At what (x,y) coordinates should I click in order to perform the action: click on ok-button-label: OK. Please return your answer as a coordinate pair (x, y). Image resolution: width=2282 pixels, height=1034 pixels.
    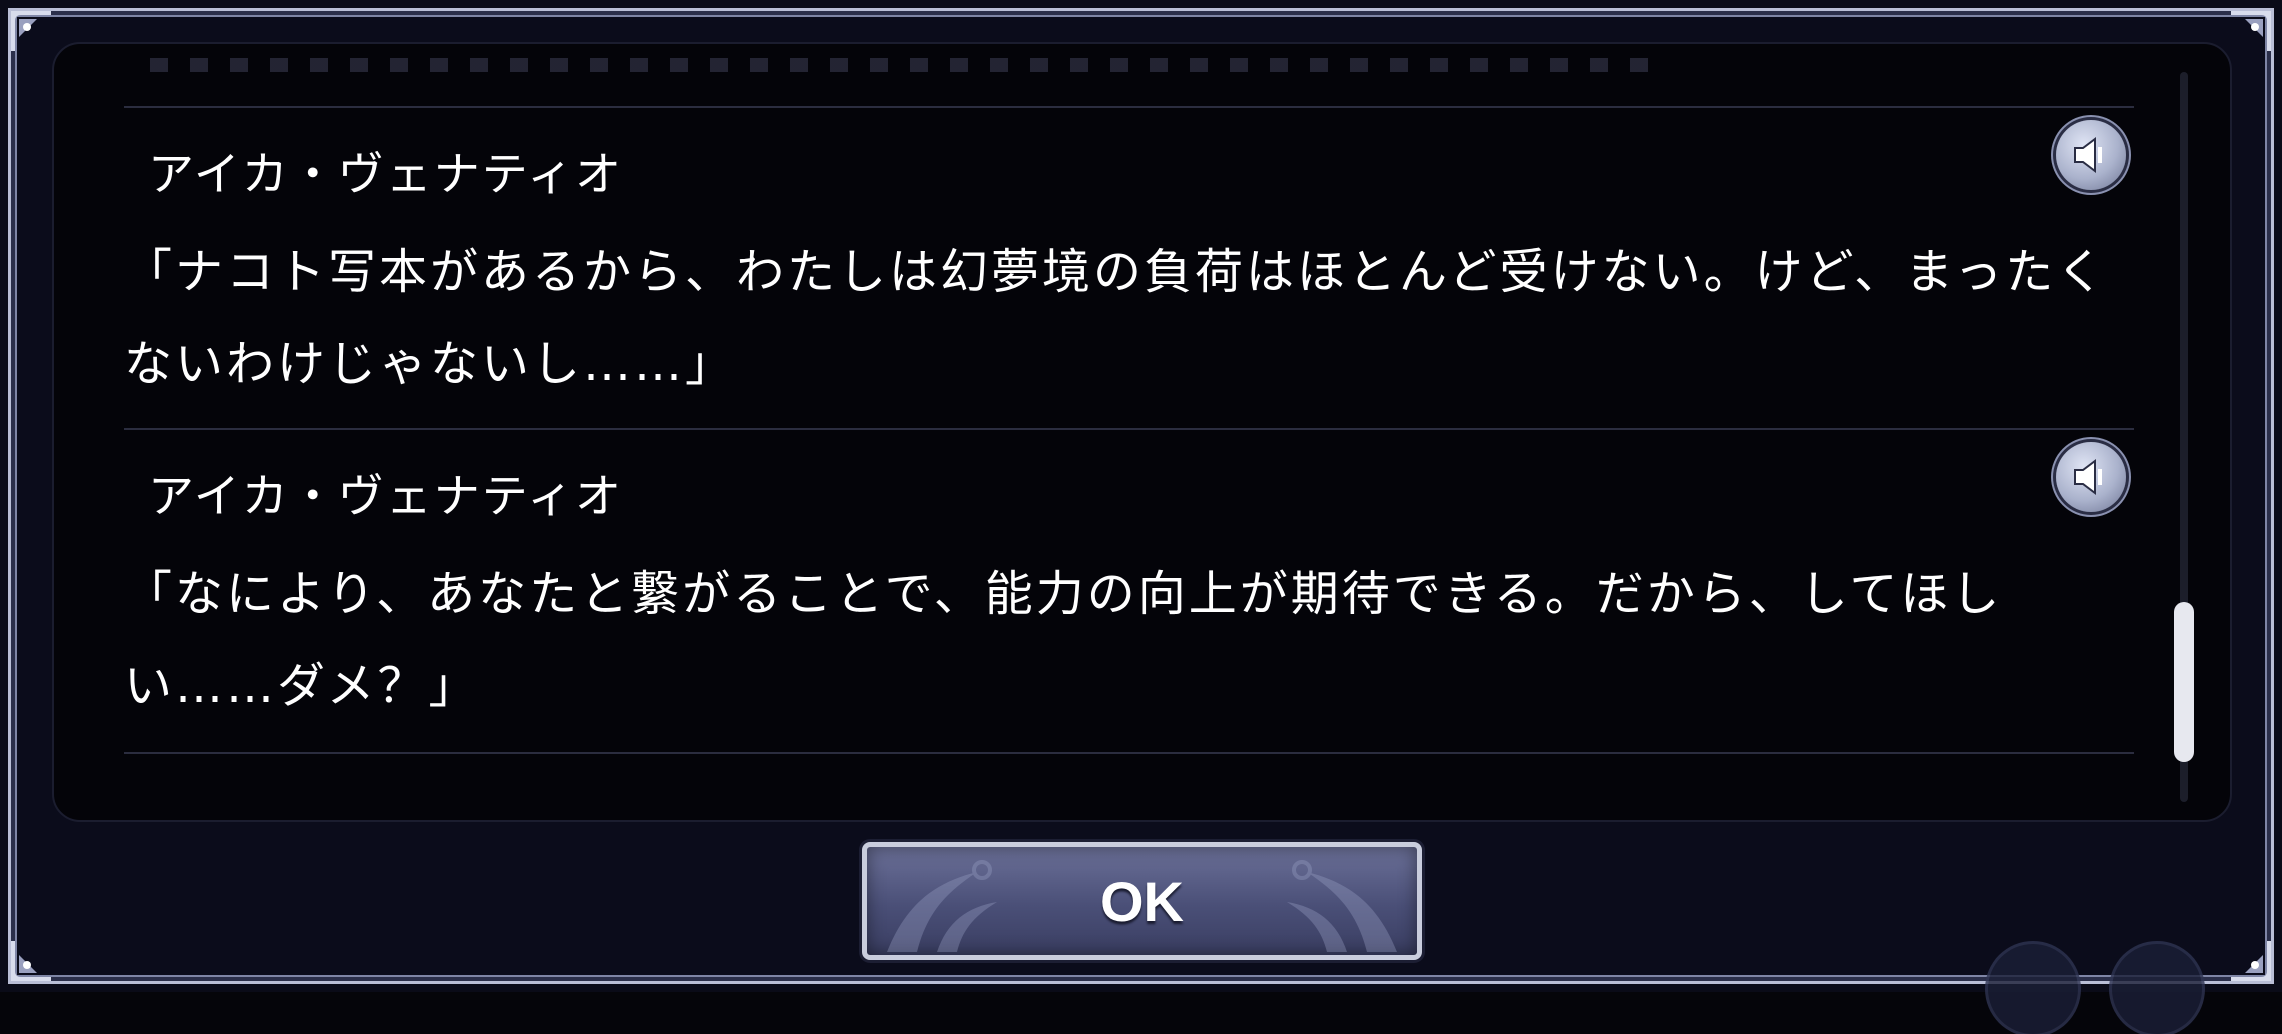
    Looking at the image, I should click on (1142, 901).